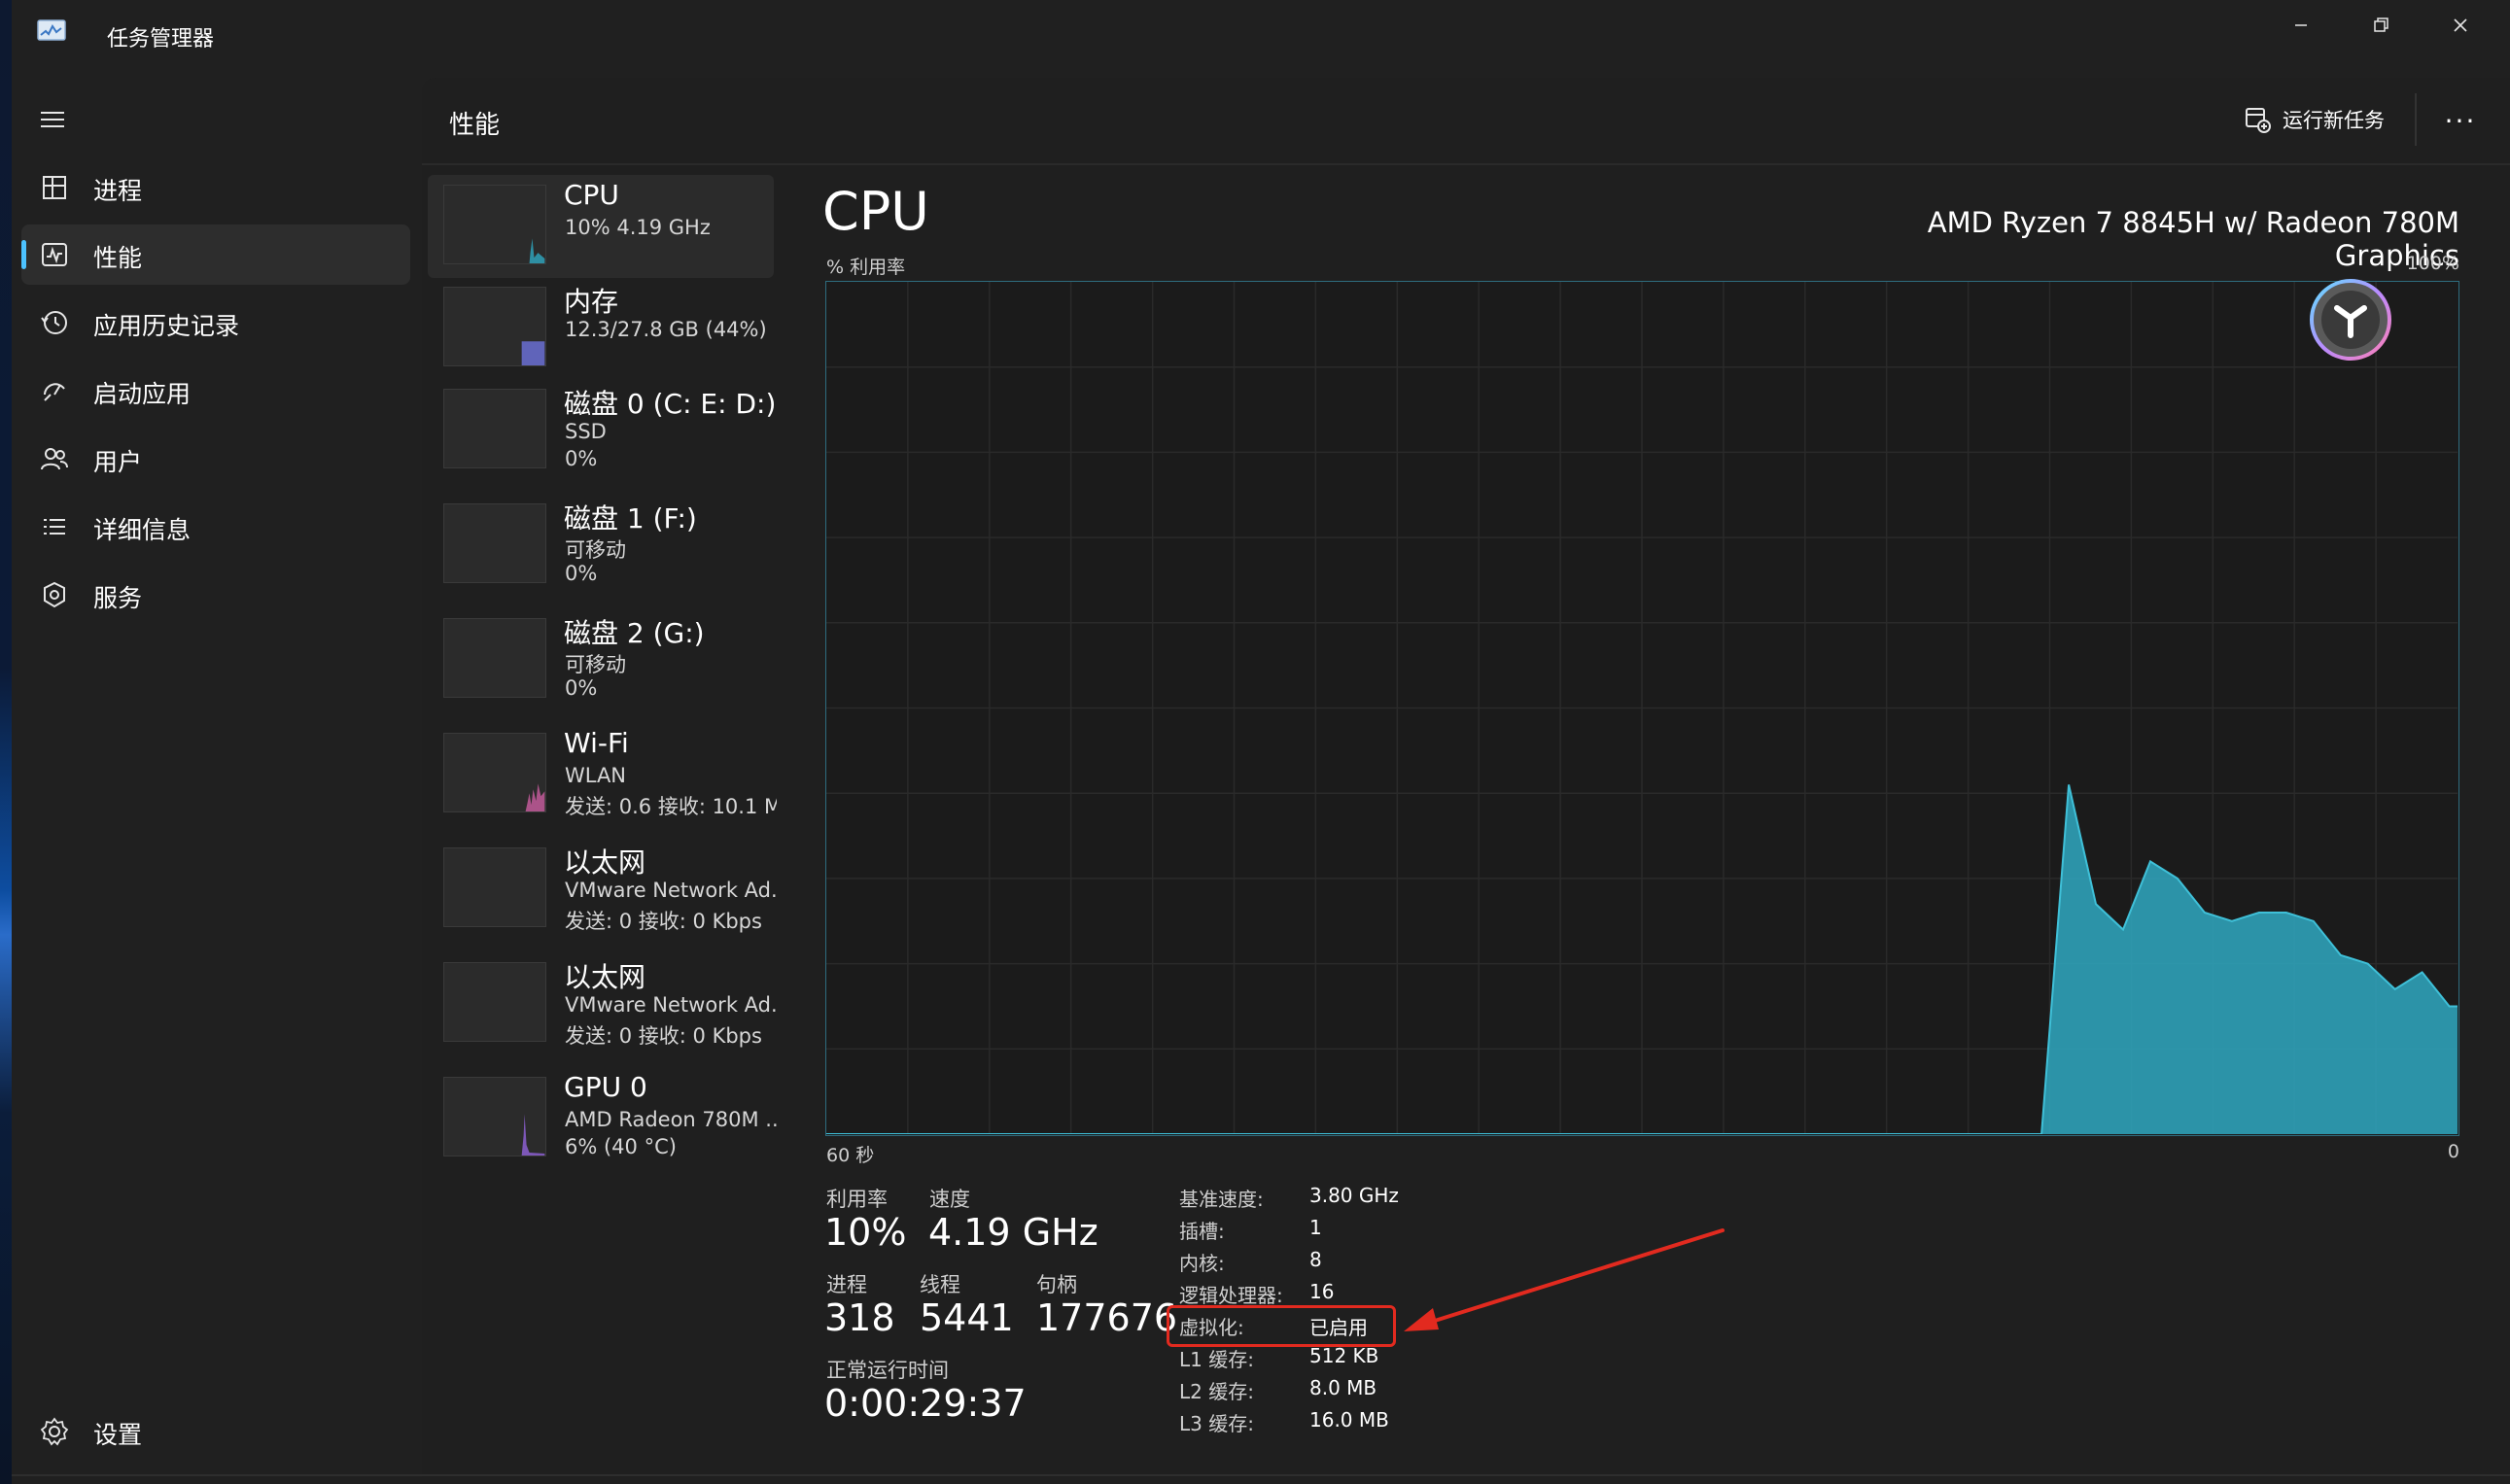 This screenshot has height=1484, width=2510. Describe the element at coordinates (118, 258) in the screenshot. I see `nav-label-performance: 性能` at that location.